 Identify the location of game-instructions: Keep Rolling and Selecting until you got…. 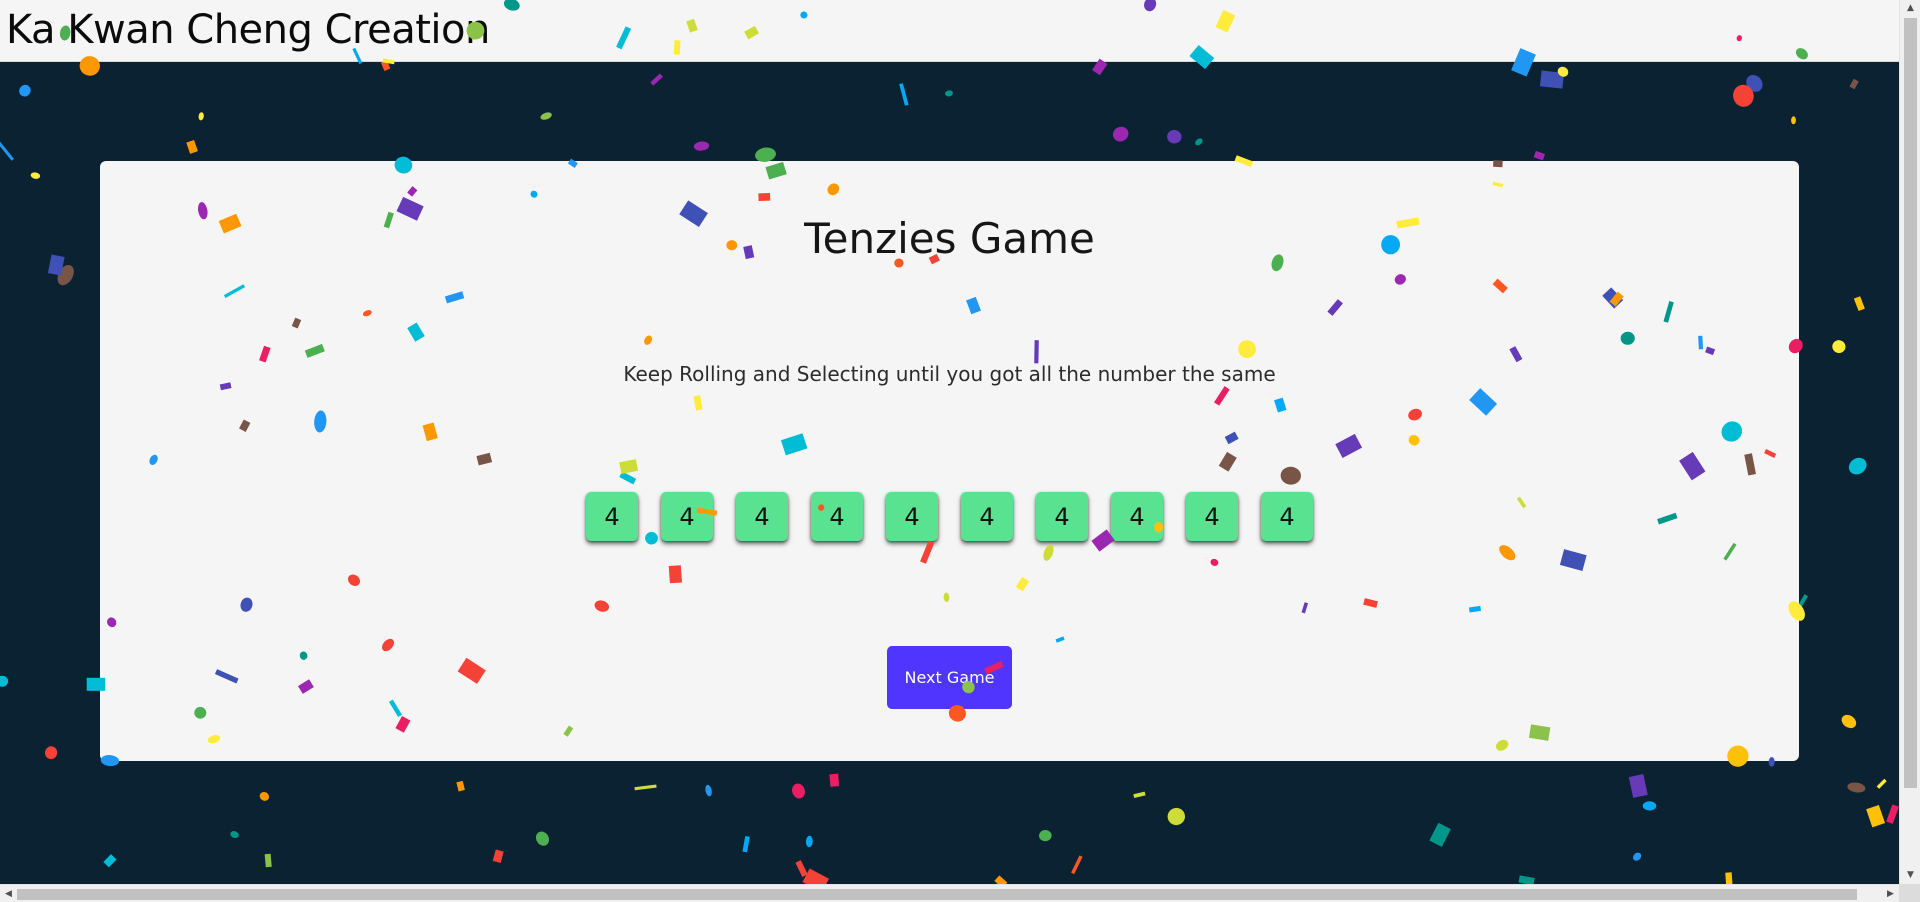
(949, 374).